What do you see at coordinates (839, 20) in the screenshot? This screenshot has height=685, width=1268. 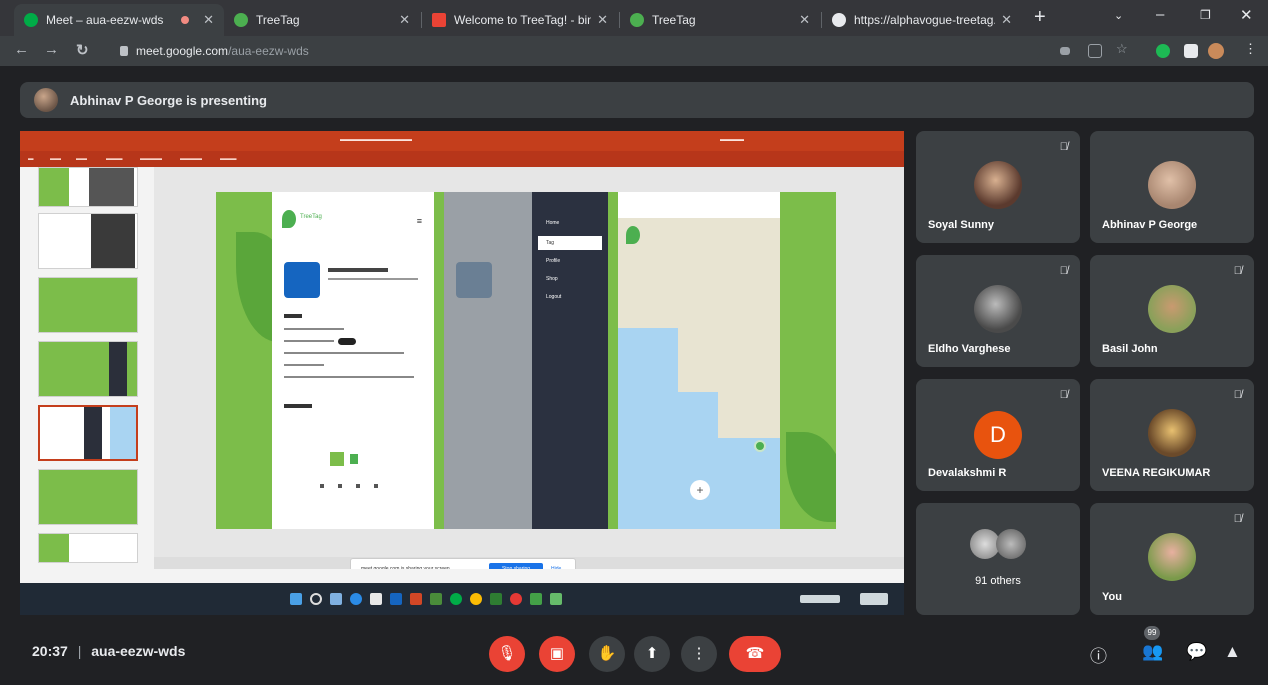 I see `globe-favicon-icon` at bounding box center [839, 20].